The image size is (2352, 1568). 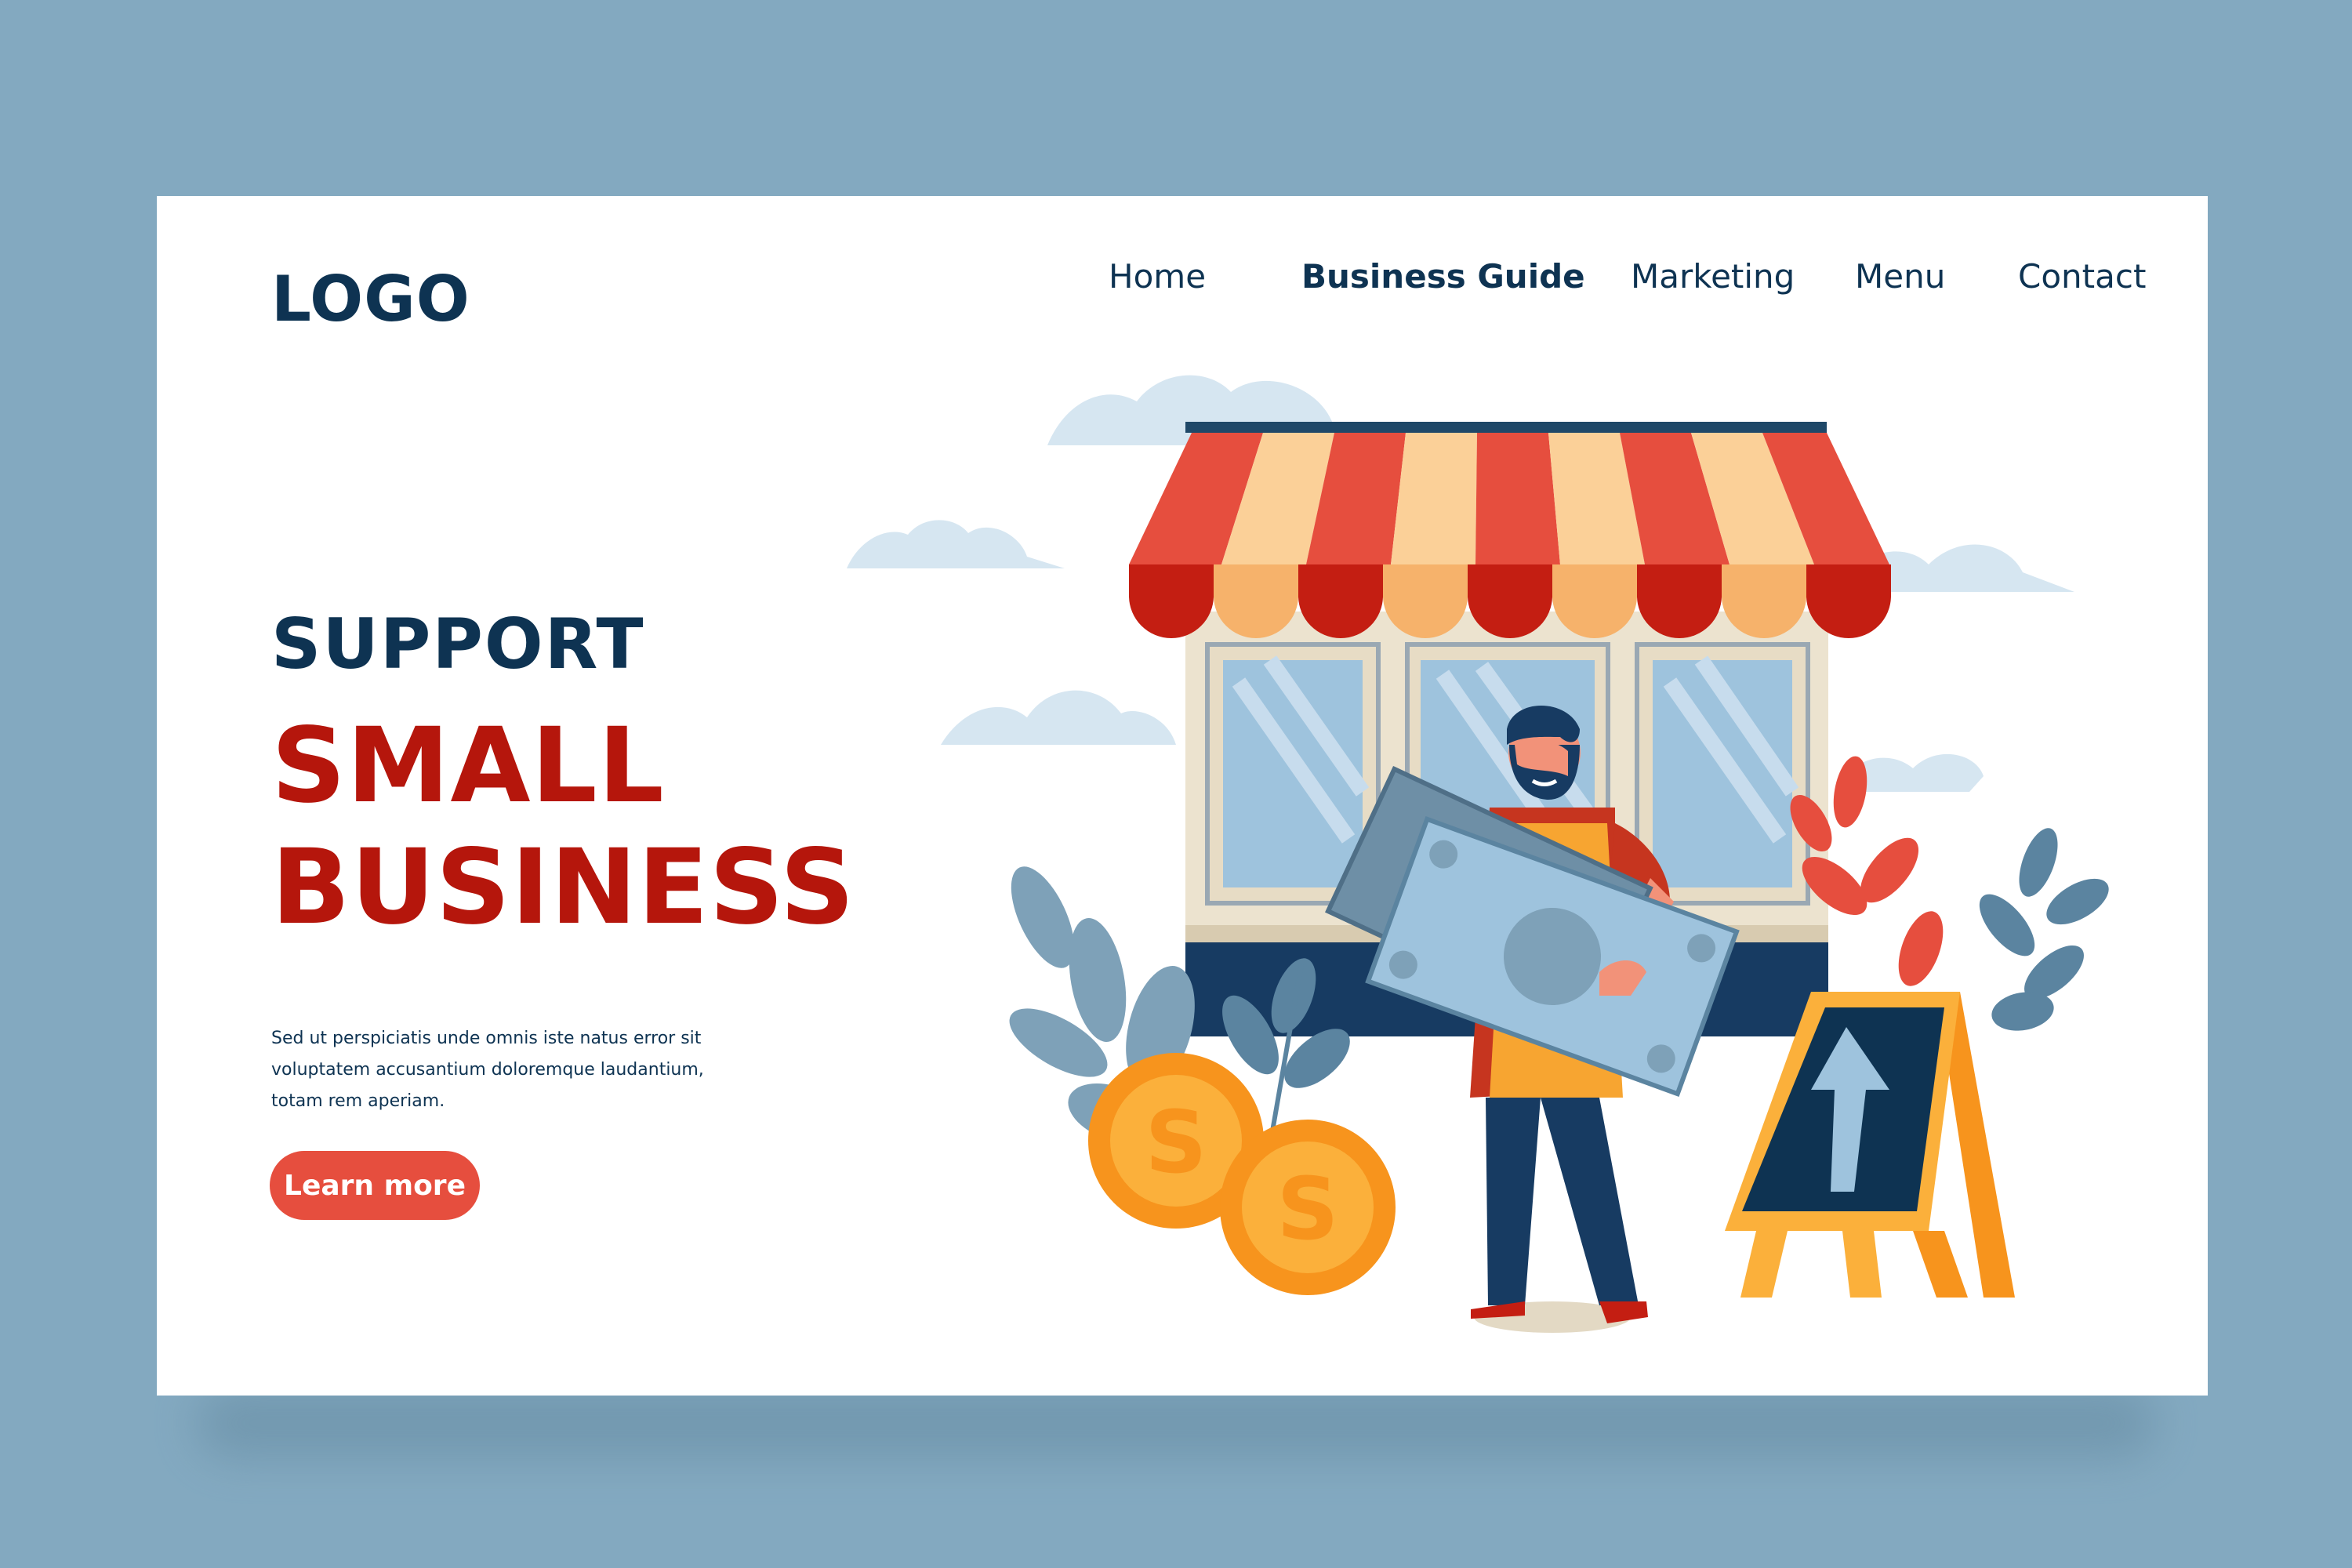 I want to click on shop-awning, so click(x=1510, y=530).